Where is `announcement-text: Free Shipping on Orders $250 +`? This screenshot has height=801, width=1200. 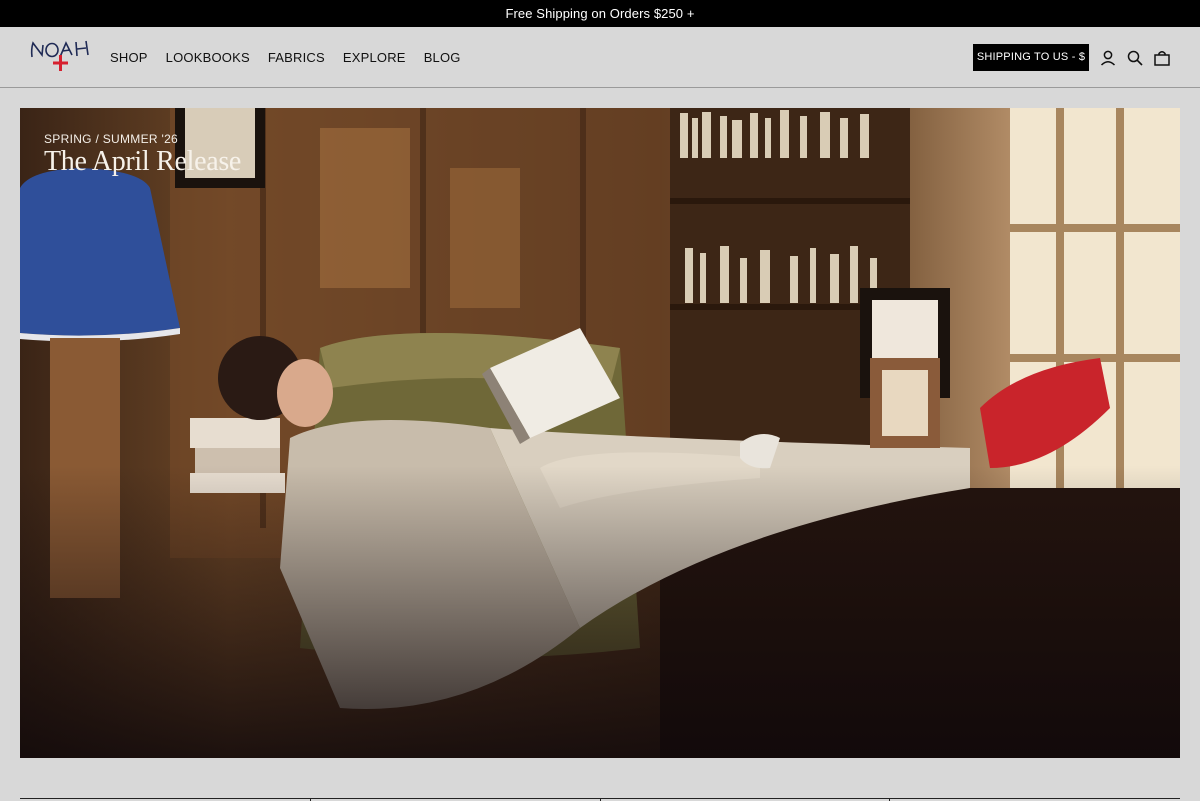
announcement-text: Free Shipping on Orders $250 + is located at coordinates (600, 13).